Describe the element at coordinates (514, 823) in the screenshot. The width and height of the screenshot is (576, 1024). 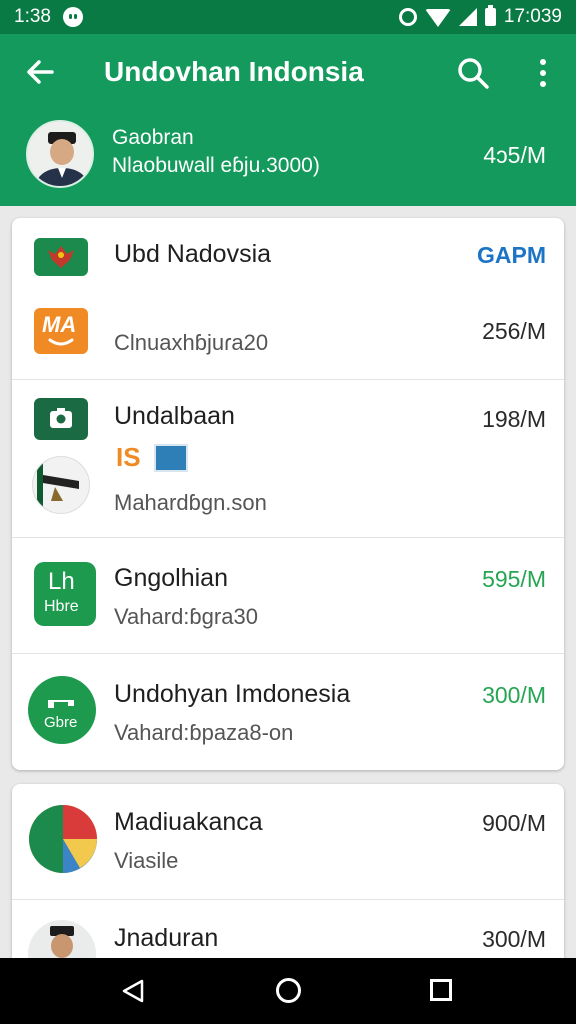
I see `row-amount: 900/M` at that location.